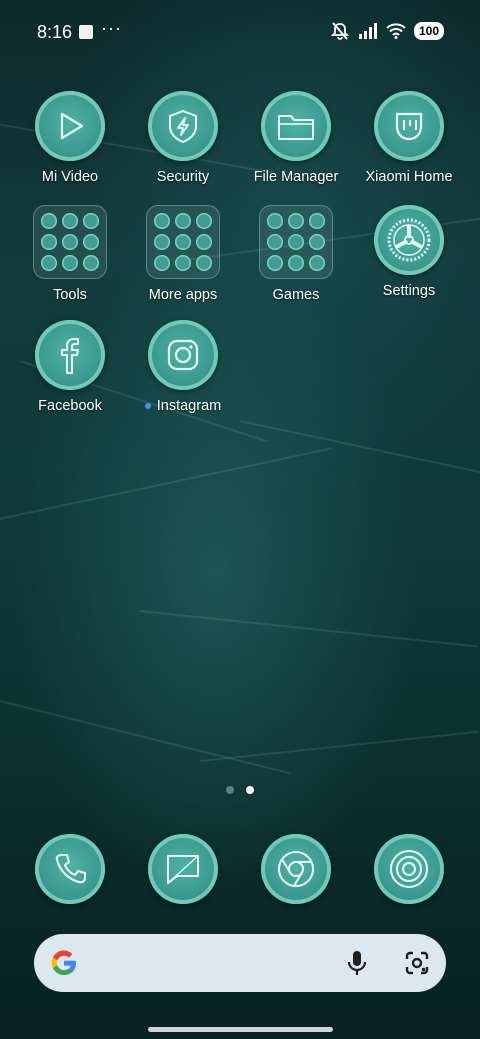  Describe the element at coordinates (409, 177) in the screenshot. I see `app-label: Xiaomi Home` at that location.